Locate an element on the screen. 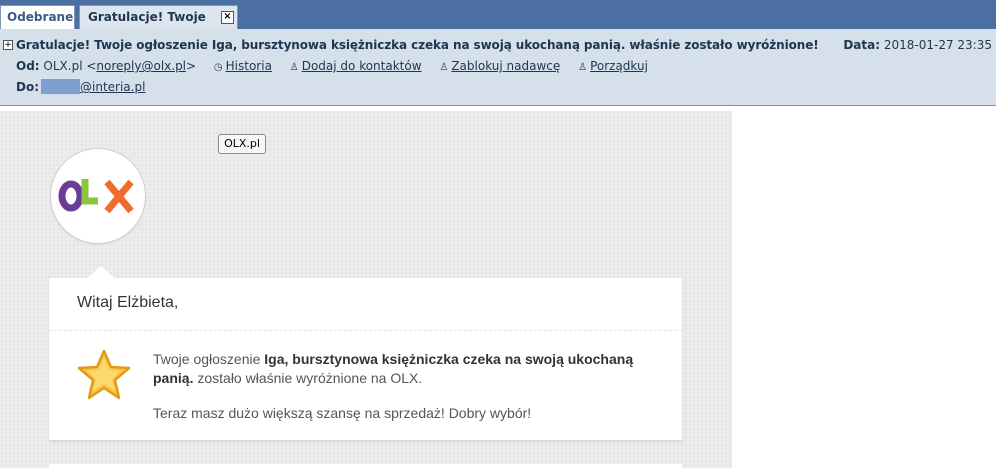 This screenshot has height=468, width=996. person-add-icon: ♙ is located at coordinates (294, 67).